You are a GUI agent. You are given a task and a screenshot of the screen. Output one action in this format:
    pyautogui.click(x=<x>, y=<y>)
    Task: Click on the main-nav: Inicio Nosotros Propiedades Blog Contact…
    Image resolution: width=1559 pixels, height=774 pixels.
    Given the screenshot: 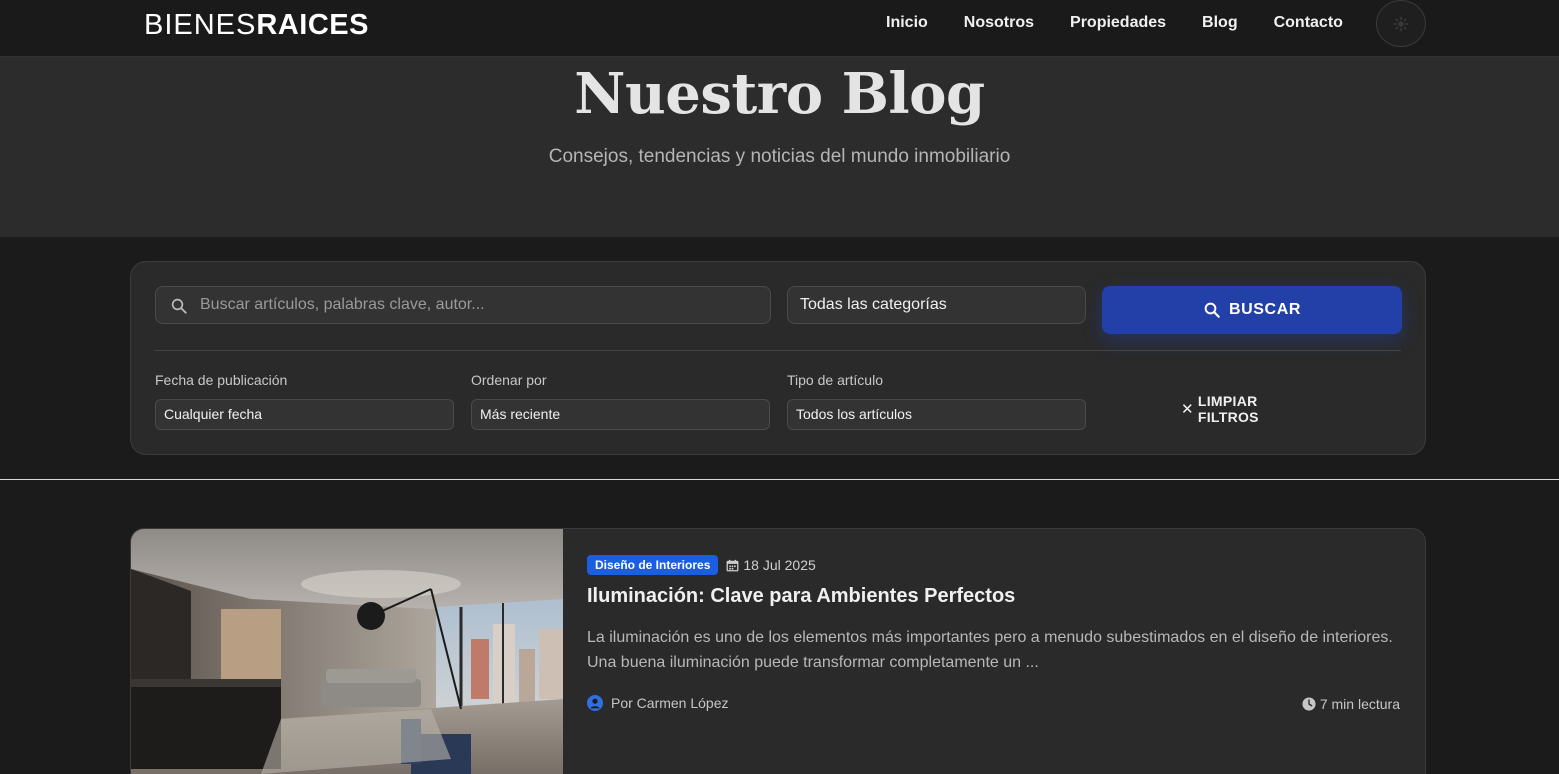 What is the action you would take?
    pyautogui.click(x=1132, y=23)
    